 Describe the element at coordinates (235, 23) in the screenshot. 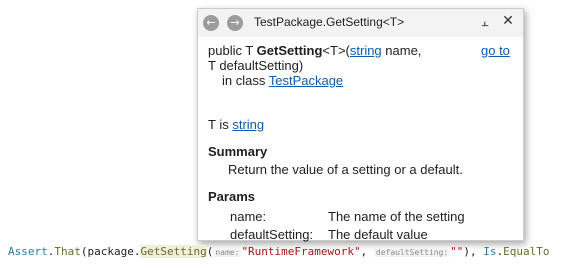

I see `arrow-right-icon: →` at that location.